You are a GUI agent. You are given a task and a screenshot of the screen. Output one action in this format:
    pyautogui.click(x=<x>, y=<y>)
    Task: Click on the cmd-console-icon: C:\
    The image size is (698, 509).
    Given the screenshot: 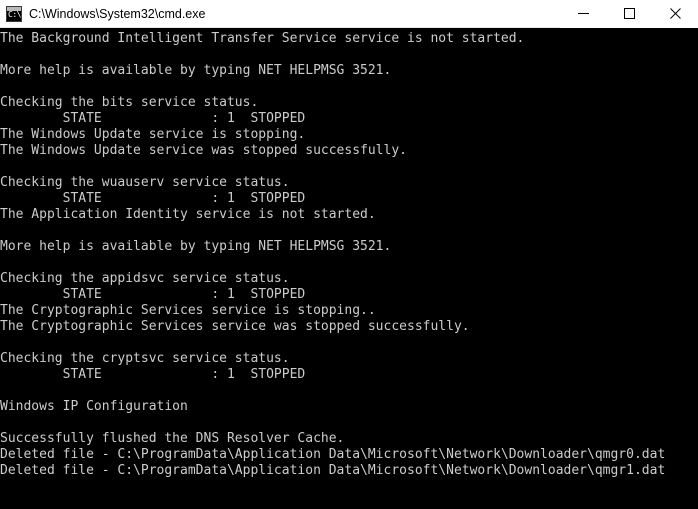 What is the action you would take?
    pyautogui.click(x=14, y=13)
    